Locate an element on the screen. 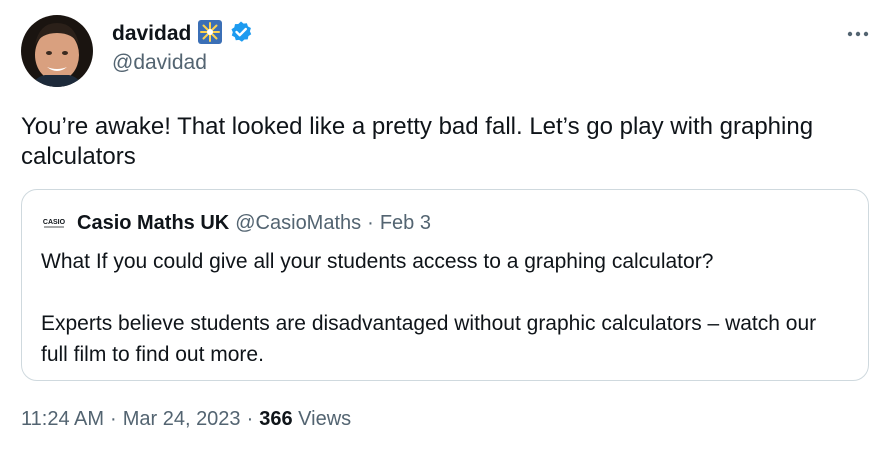  quoted-date: Feb 3 is located at coordinates (405, 223).